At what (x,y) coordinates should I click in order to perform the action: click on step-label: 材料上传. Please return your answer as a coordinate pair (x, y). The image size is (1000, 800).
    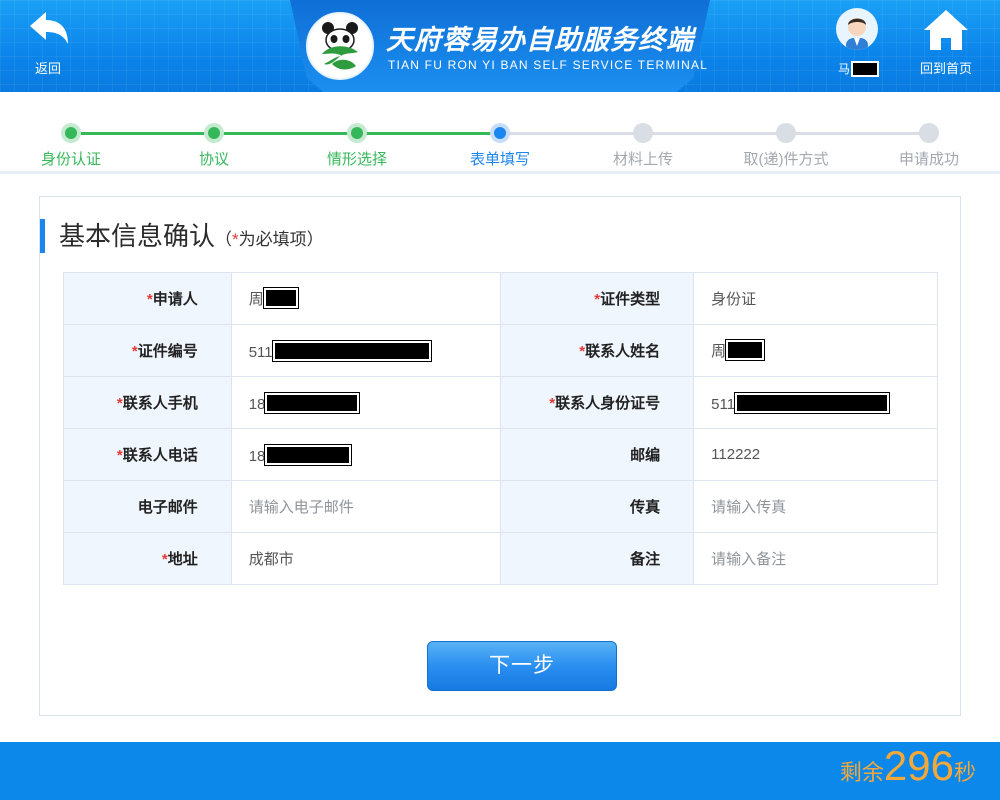
    Looking at the image, I should click on (642, 159).